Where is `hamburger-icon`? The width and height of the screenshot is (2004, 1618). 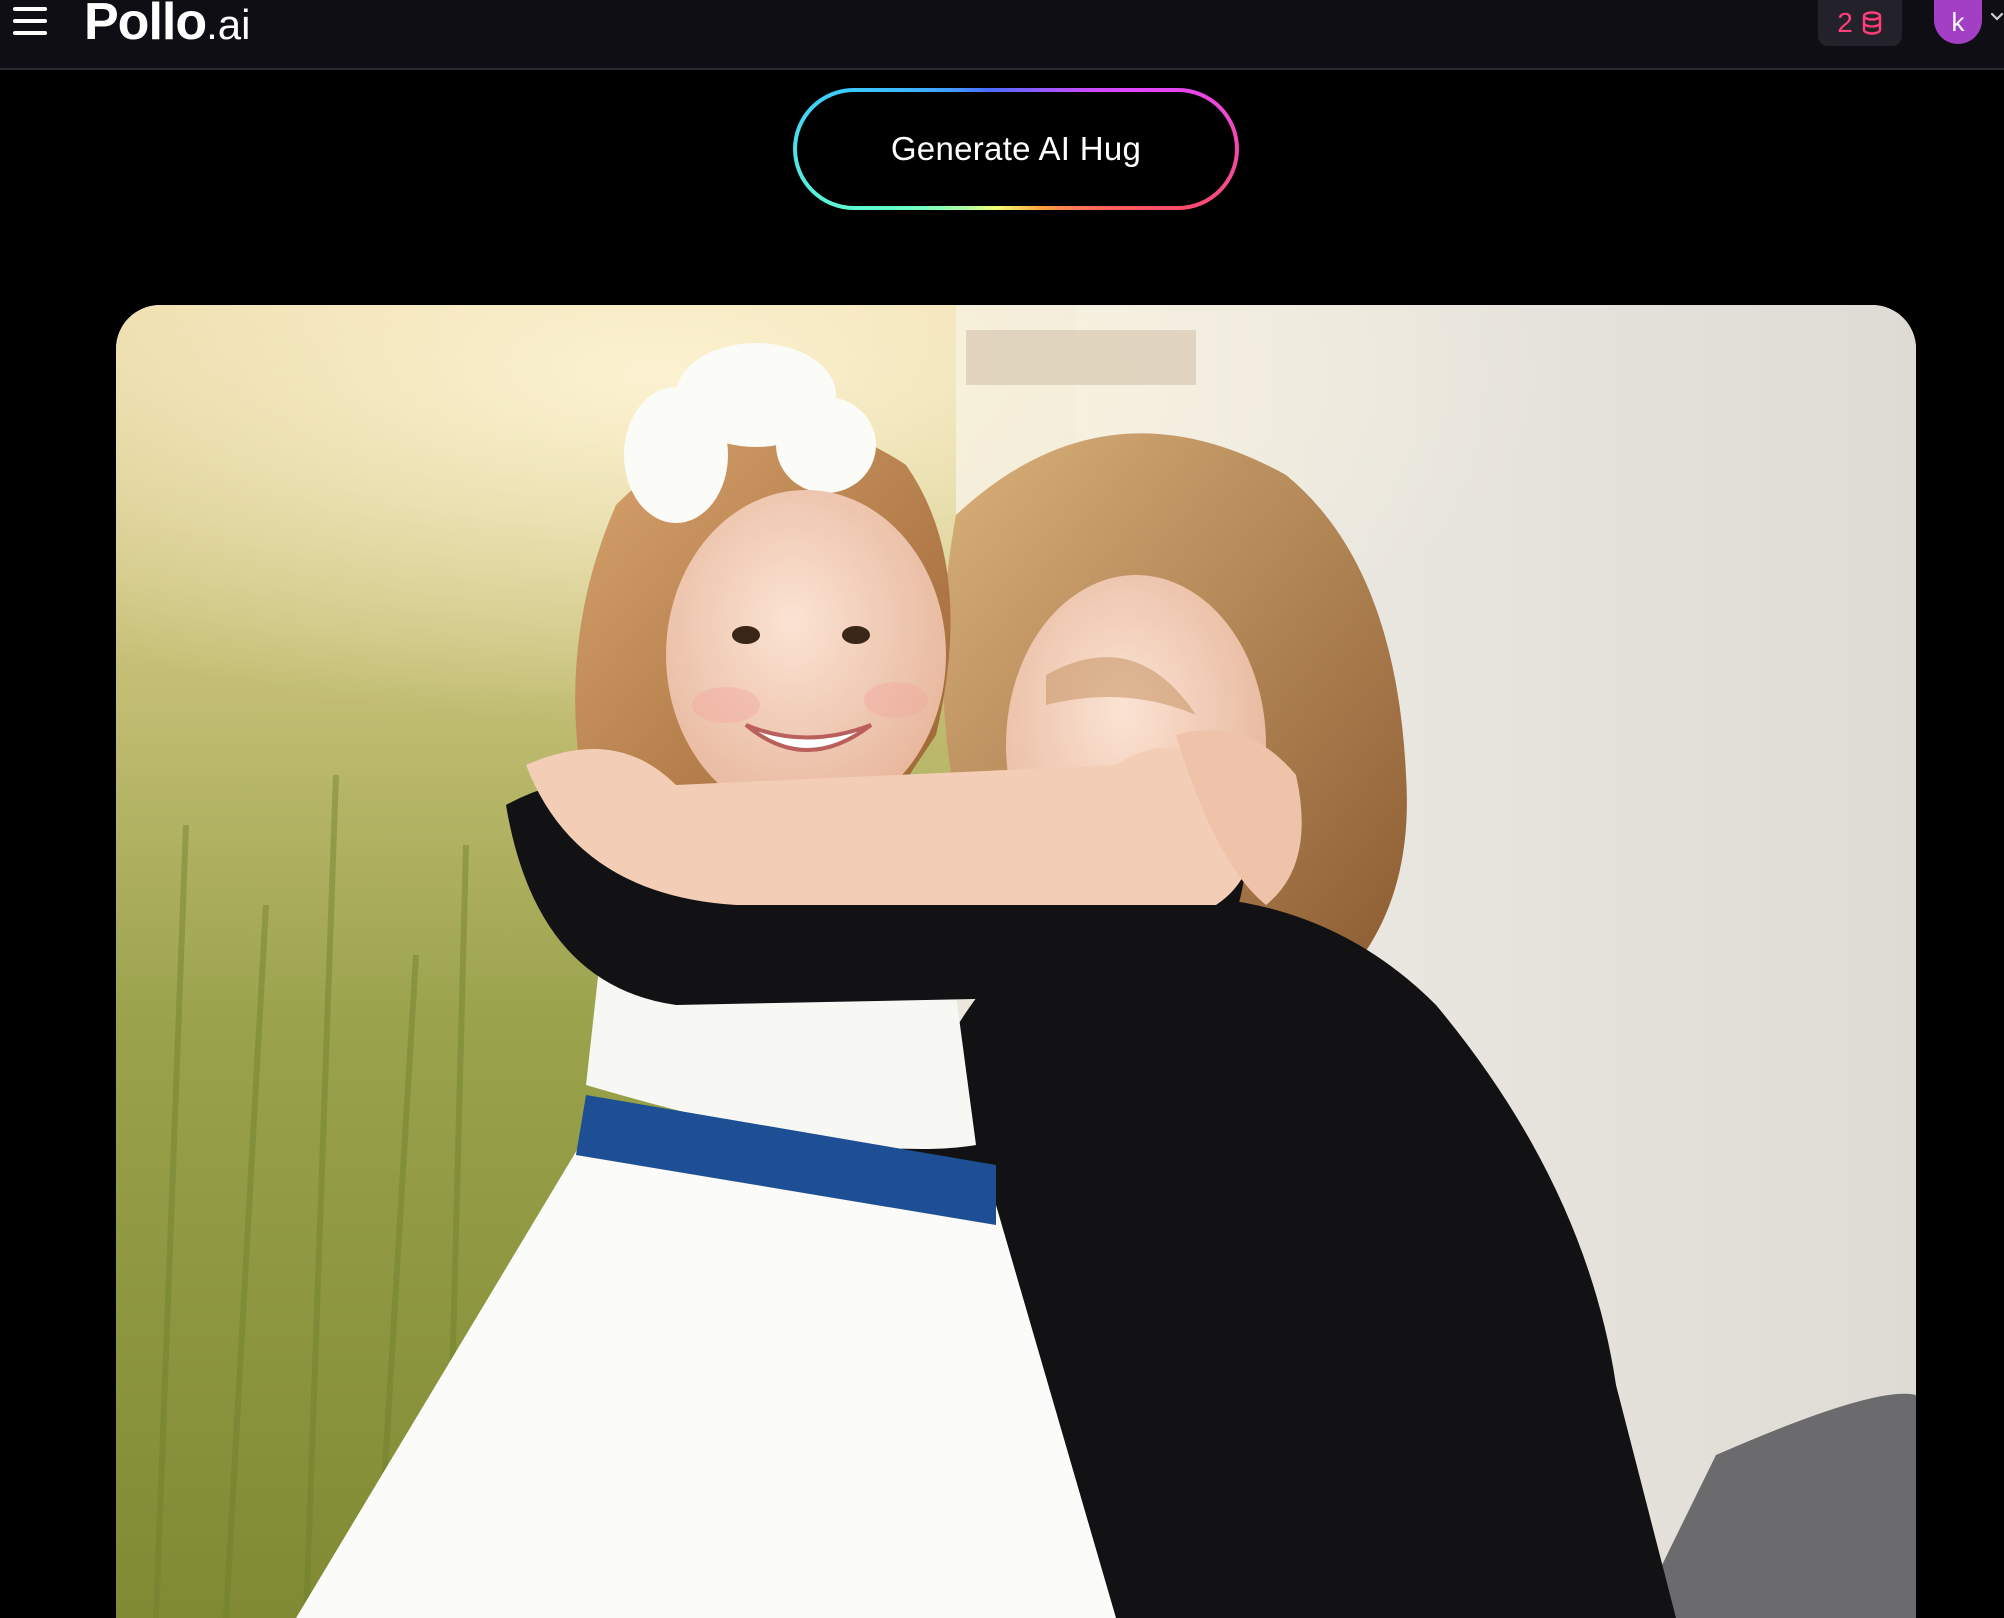 hamburger-icon is located at coordinates (30, 21).